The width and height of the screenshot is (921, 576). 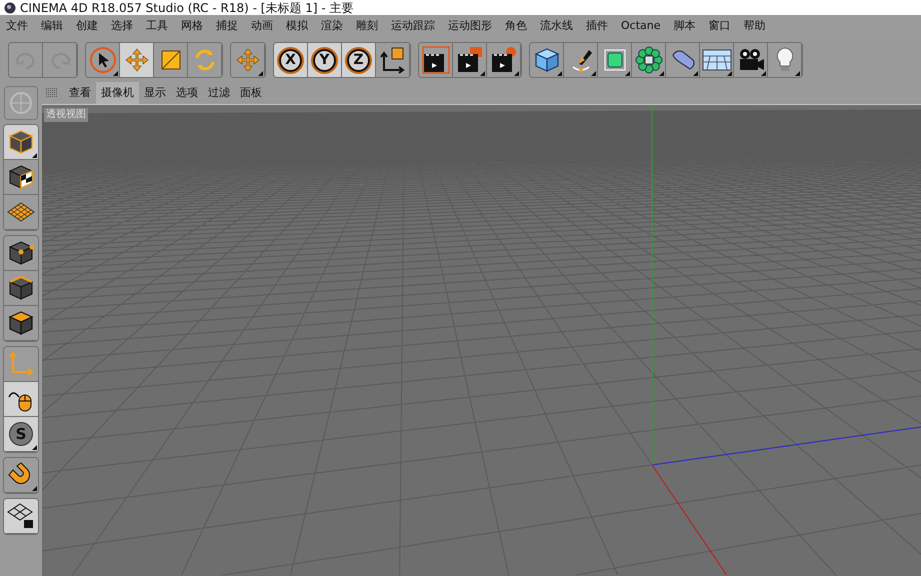 What do you see at coordinates (157, 26) in the screenshot?
I see `menu-item: 工具` at bounding box center [157, 26].